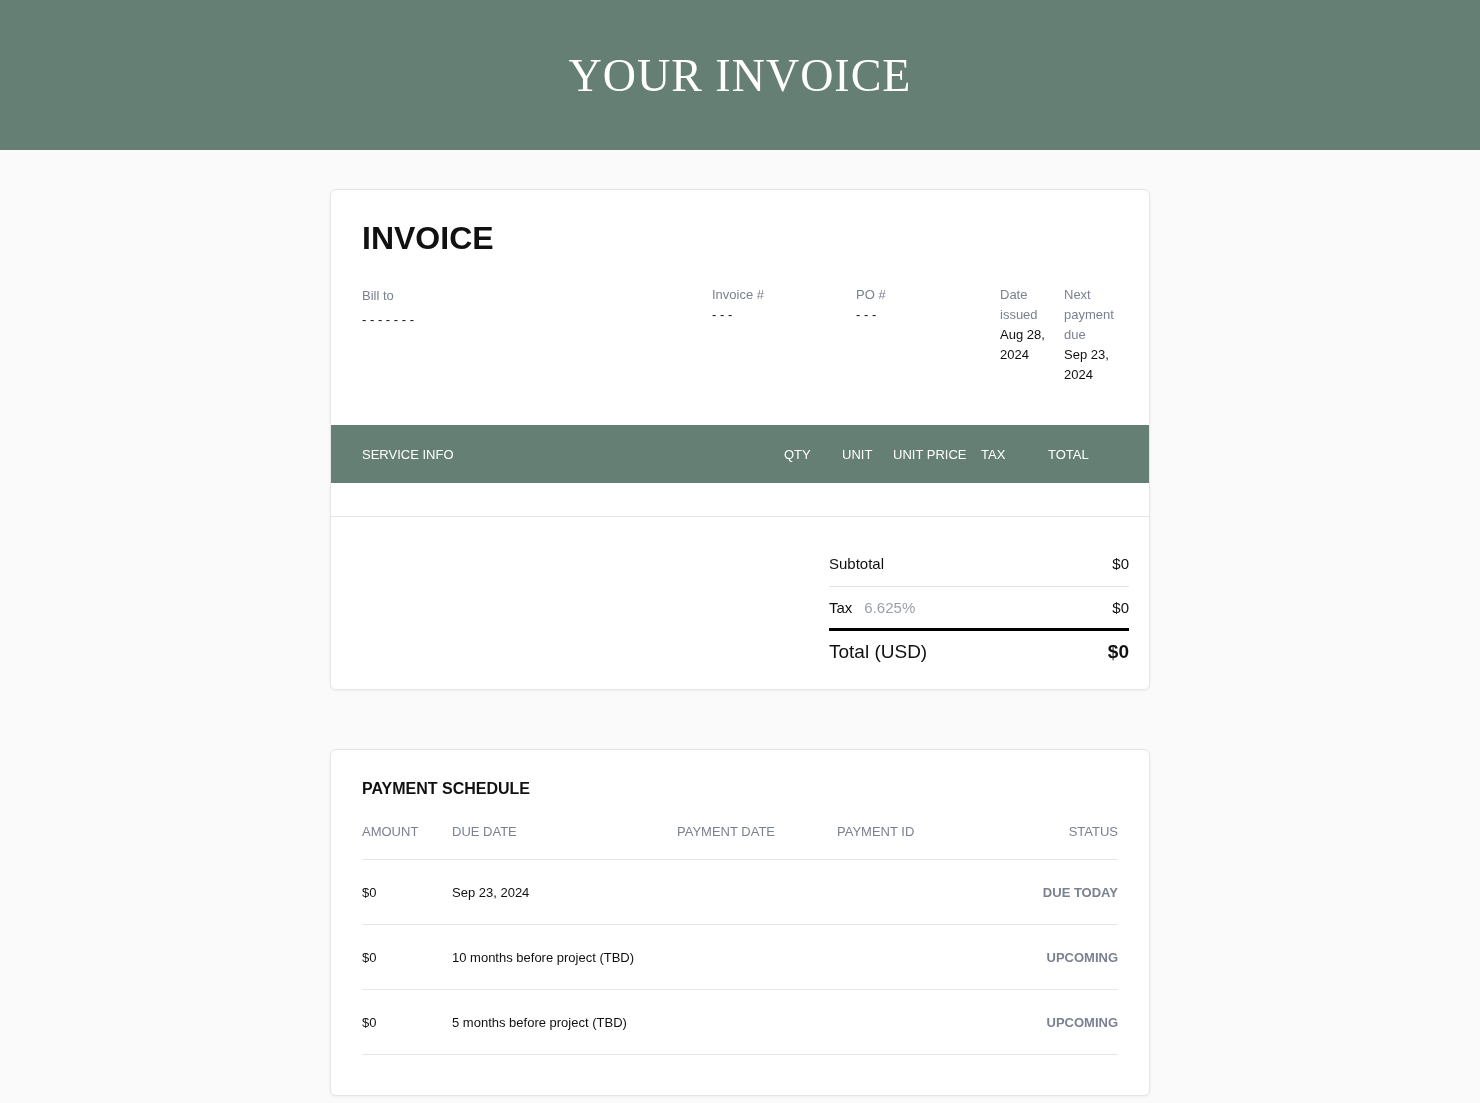 This screenshot has height=1103, width=1480. Describe the element at coordinates (740, 75) in the screenshot. I see `page-title: YOUR INVOICE` at that location.